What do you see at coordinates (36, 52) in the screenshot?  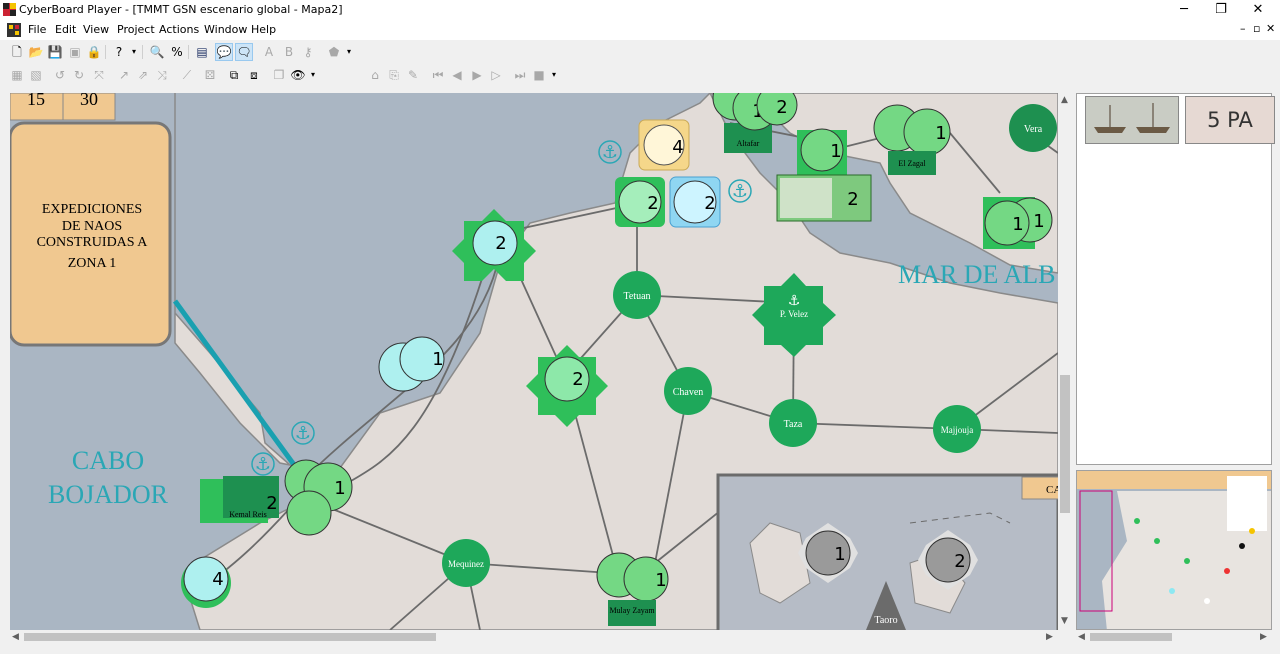 I see `open-icon: 📂` at bounding box center [36, 52].